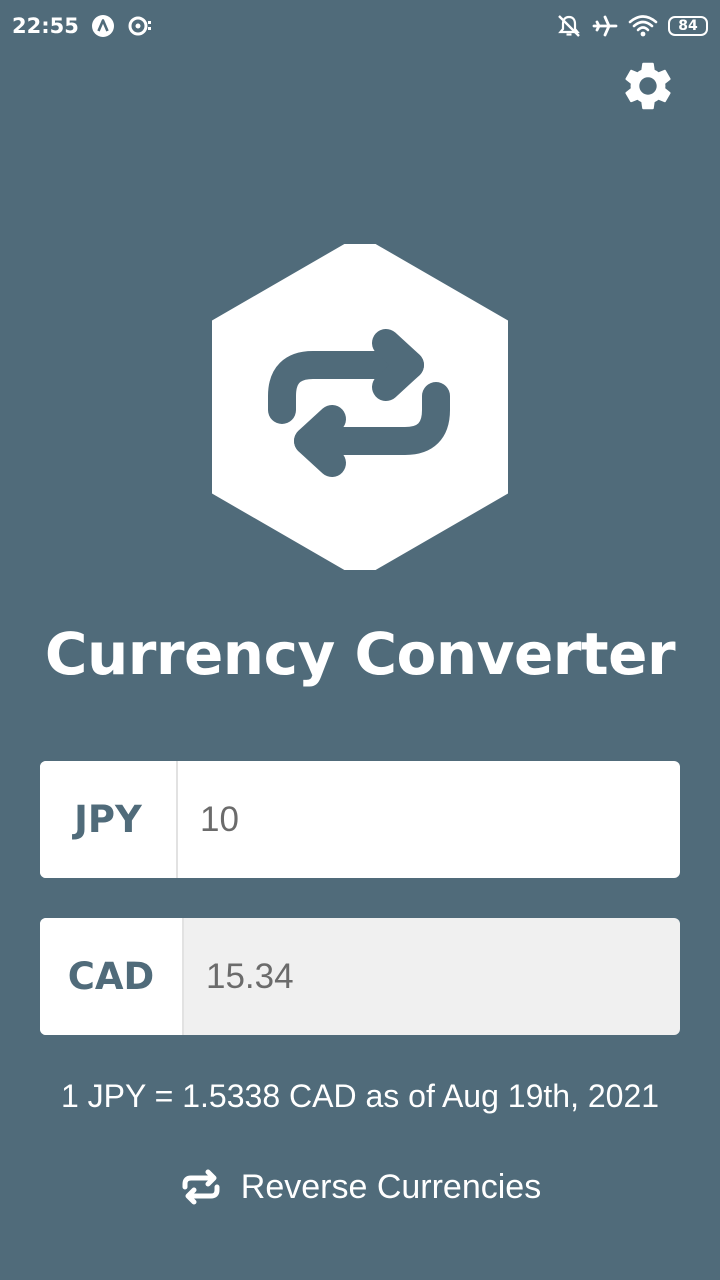 The image size is (720, 1280). I want to click on battery-icon: 84, so click(688, 26).